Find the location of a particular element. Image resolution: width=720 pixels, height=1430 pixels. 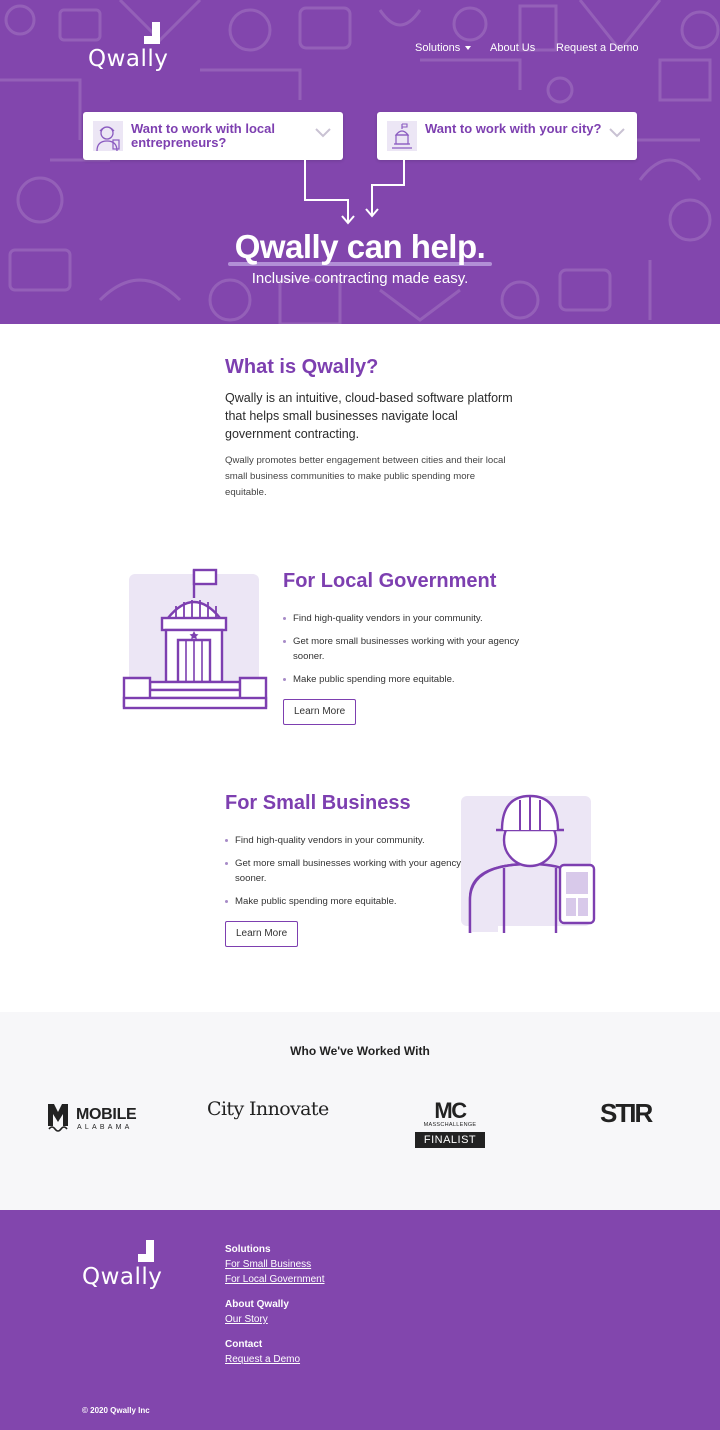

caret-down-icon is located at coordinates (468, 48).